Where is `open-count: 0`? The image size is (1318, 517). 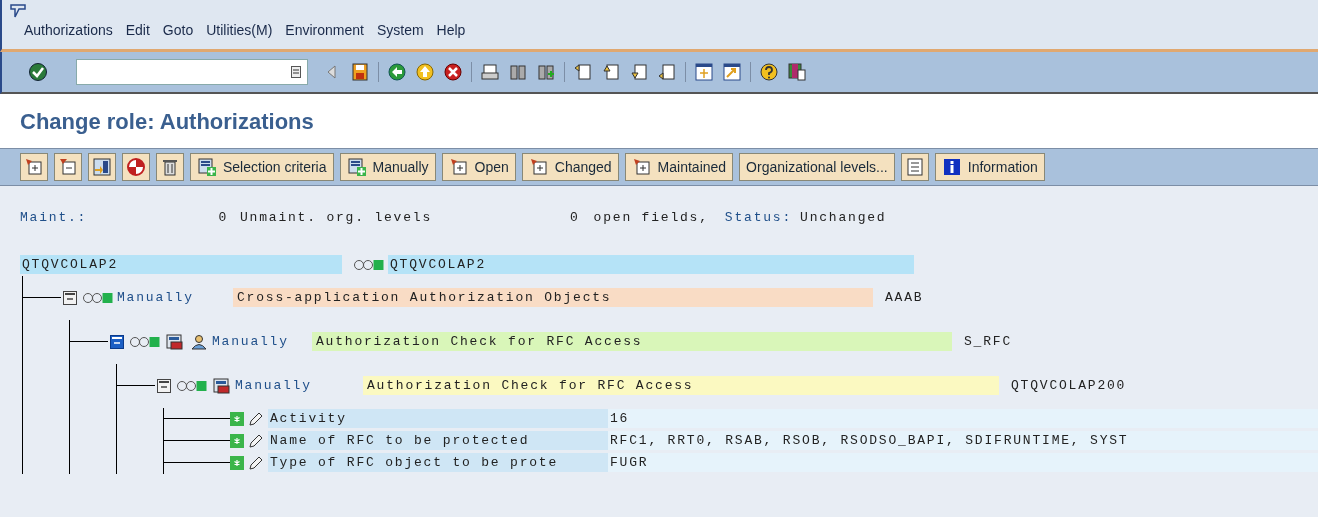
open-count: 0 is located at coordinates (575, 218).